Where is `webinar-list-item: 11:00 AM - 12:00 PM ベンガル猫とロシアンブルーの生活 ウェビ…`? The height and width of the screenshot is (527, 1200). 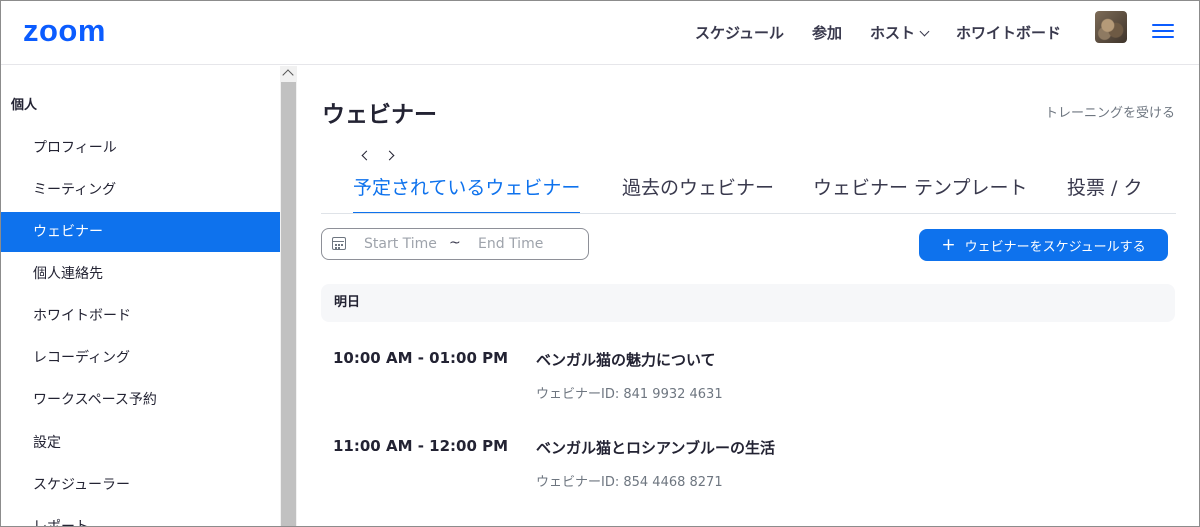
webinar-list-item: 11:00 AM - 12:00 PM ベンガル猫とロシアンブルーの生活 ウェビ… is located at coordinates (748, 472).